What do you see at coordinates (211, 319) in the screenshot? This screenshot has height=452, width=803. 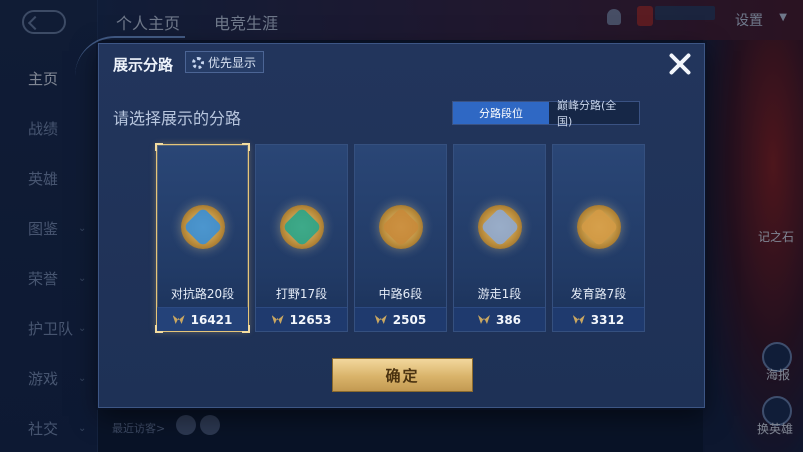 I see `lane-score: 16421` at bounding box center [211, 319].